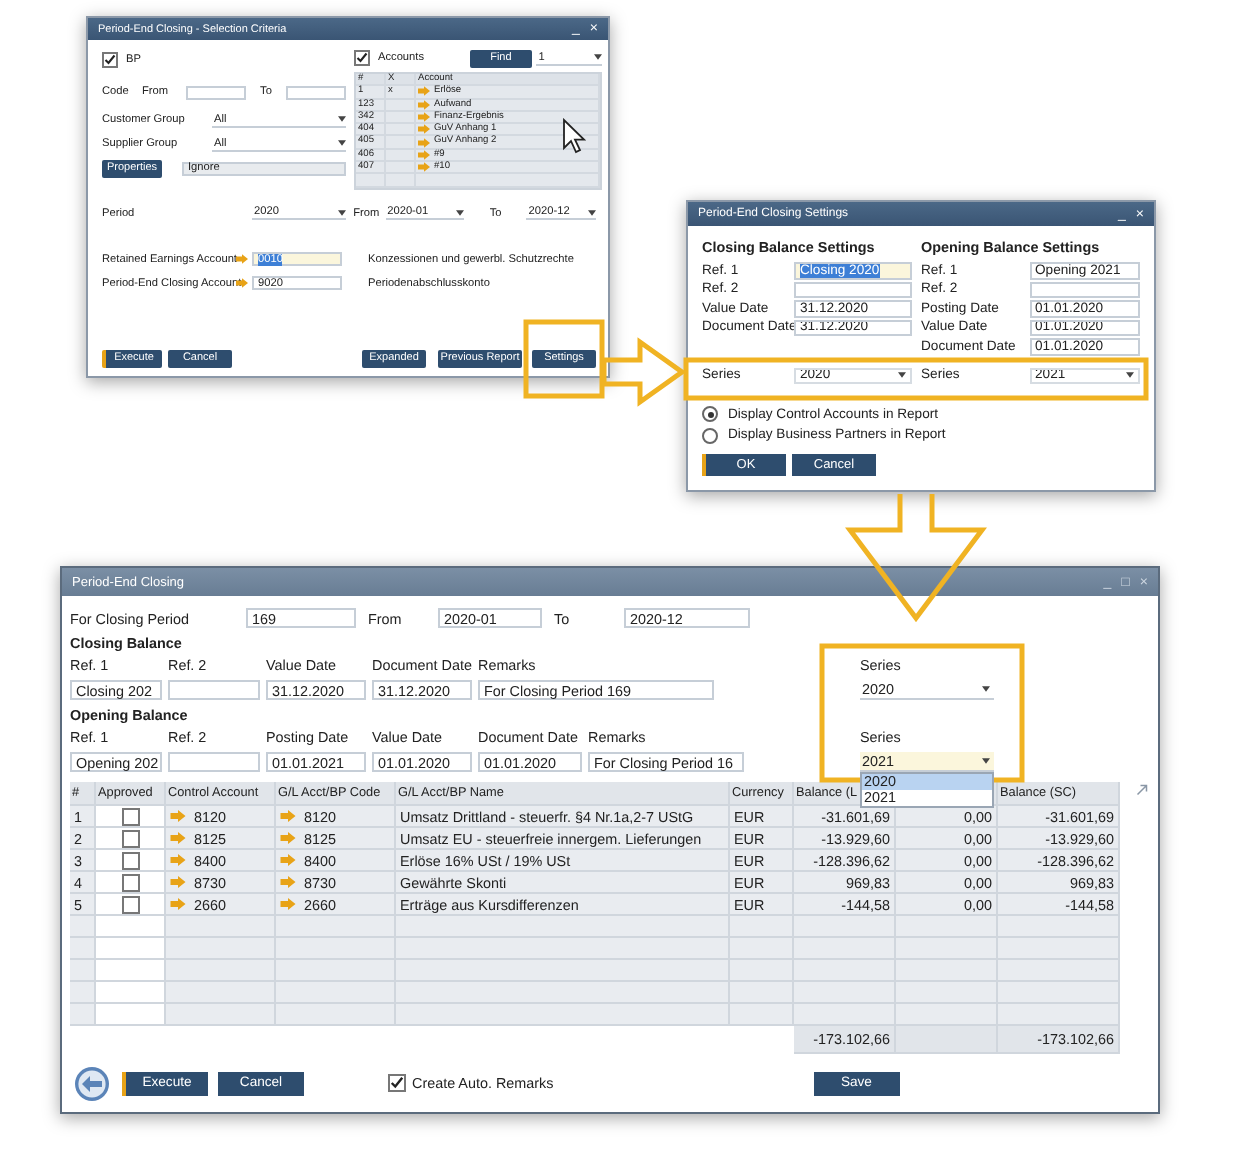  Describe the element at coordinates (644, 372) in the screenshot. I see `right-arrow` at that location.